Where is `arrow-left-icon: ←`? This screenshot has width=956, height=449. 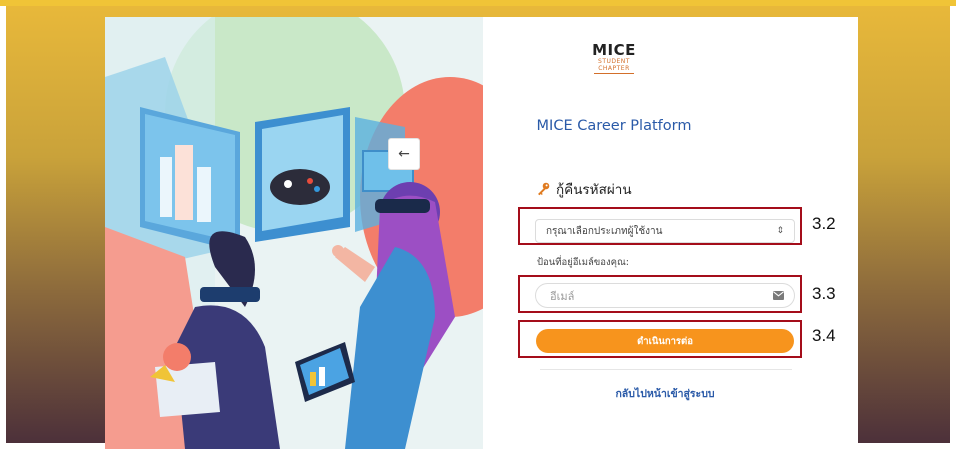 arrow-left-icon: ← is located at coordinates (404, 154).